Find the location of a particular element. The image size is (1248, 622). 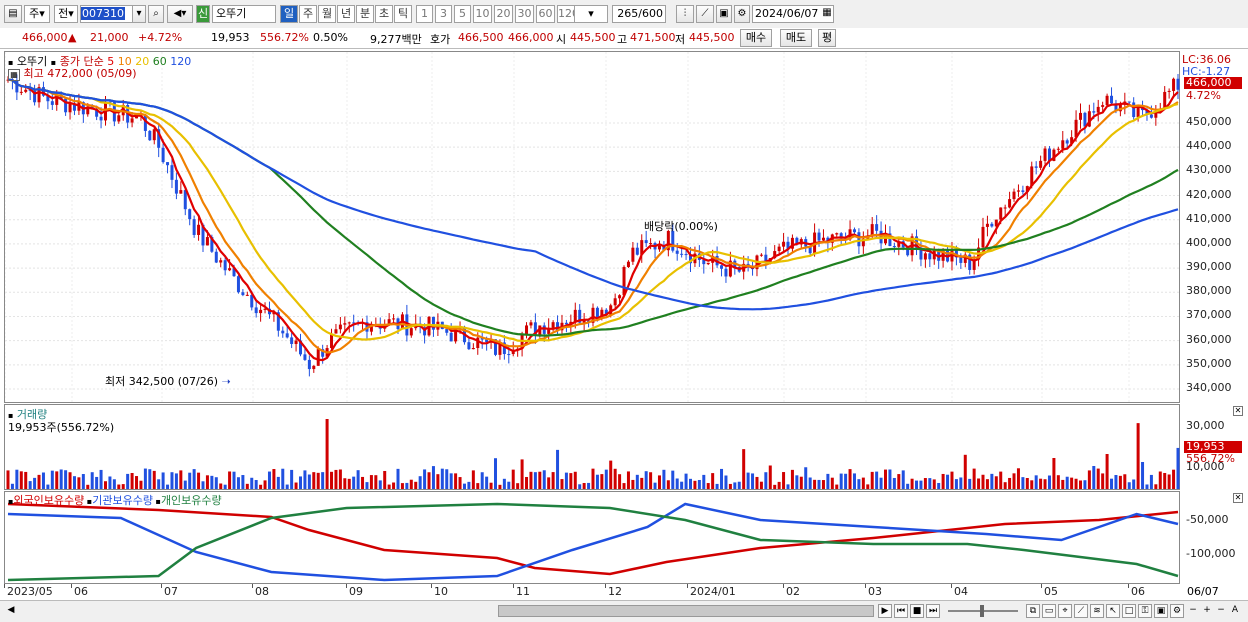

zoom-slider-handle is located at coordinates (982, 611).